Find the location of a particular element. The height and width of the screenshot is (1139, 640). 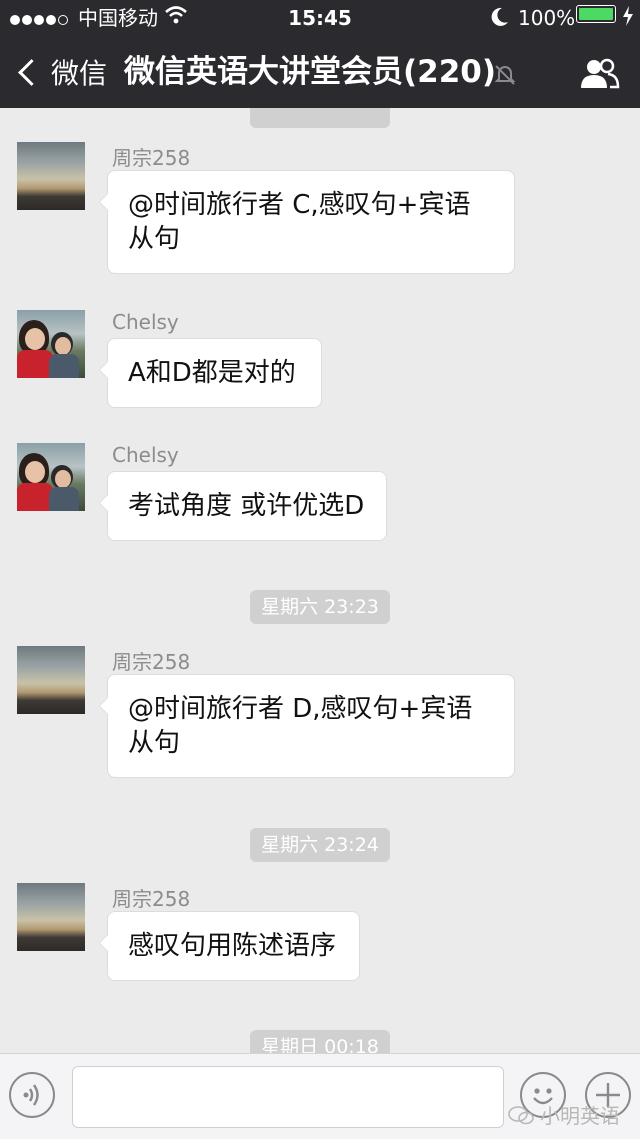

message-bubble: @时间旅行者 D,感叹句+宾语从句 is located at coordinates (307, 726).